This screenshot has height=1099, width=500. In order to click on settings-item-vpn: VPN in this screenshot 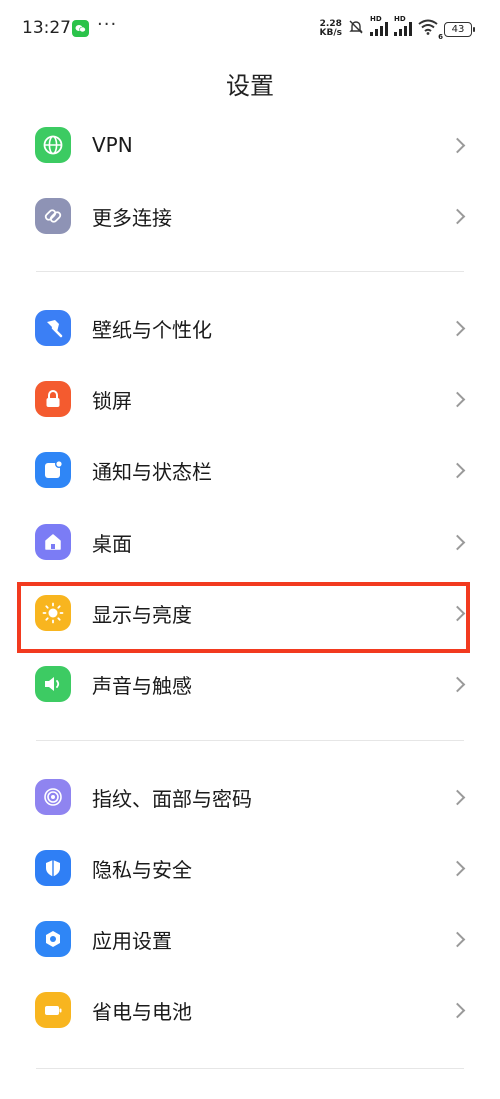, I will do `click(250, 145)`.